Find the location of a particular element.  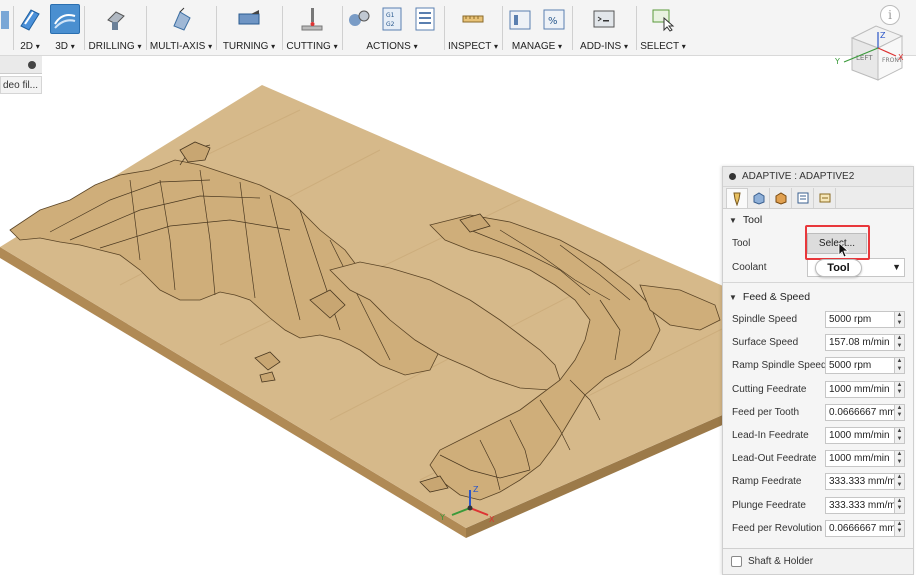

toolbar-group-3d: 3D ▾ is located at coordinates (65, 30).